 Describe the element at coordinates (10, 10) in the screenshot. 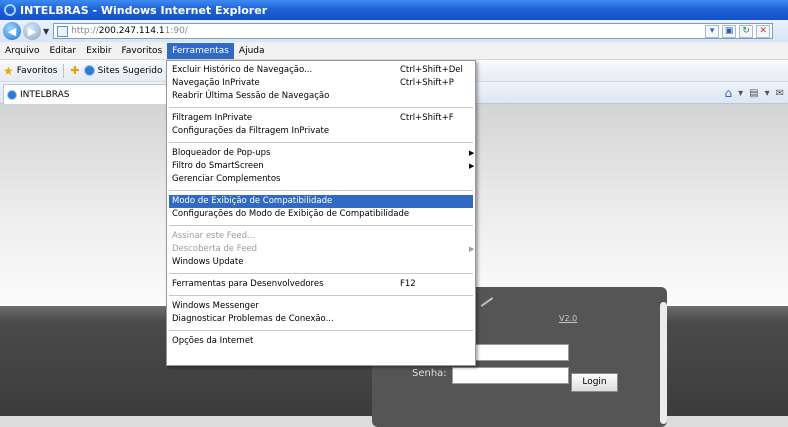

I see `ie-logo-icon` at that location.